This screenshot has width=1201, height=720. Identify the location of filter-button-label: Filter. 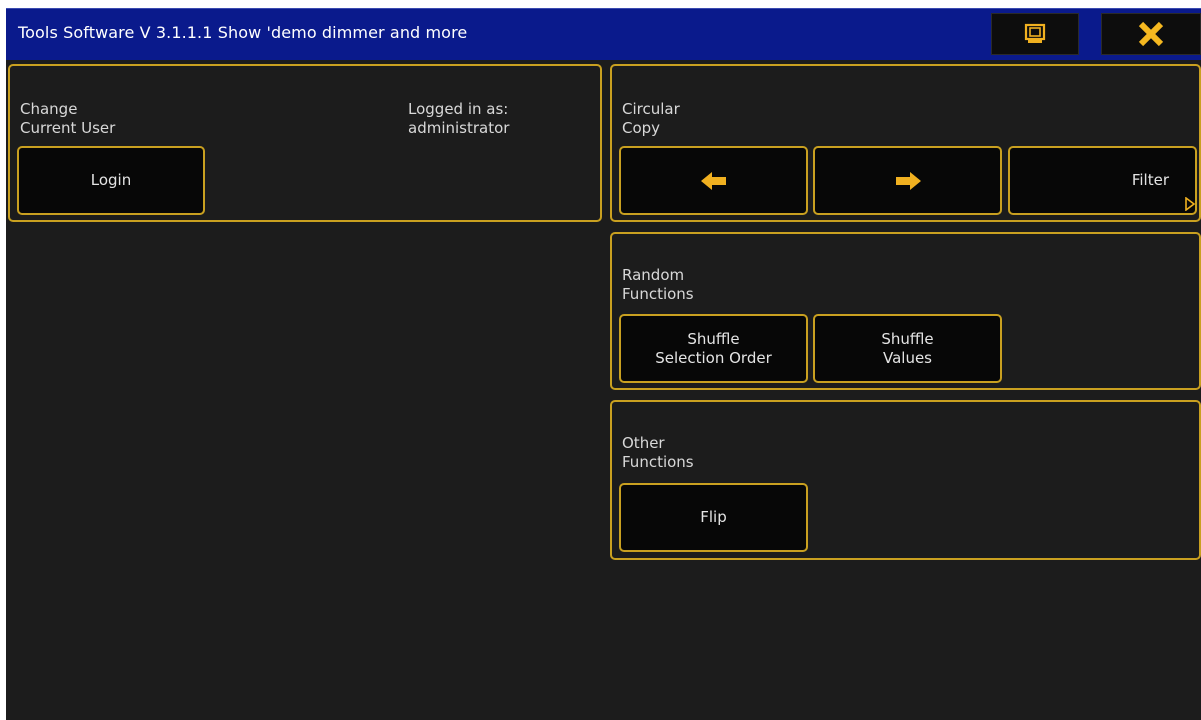
(1150, 180).